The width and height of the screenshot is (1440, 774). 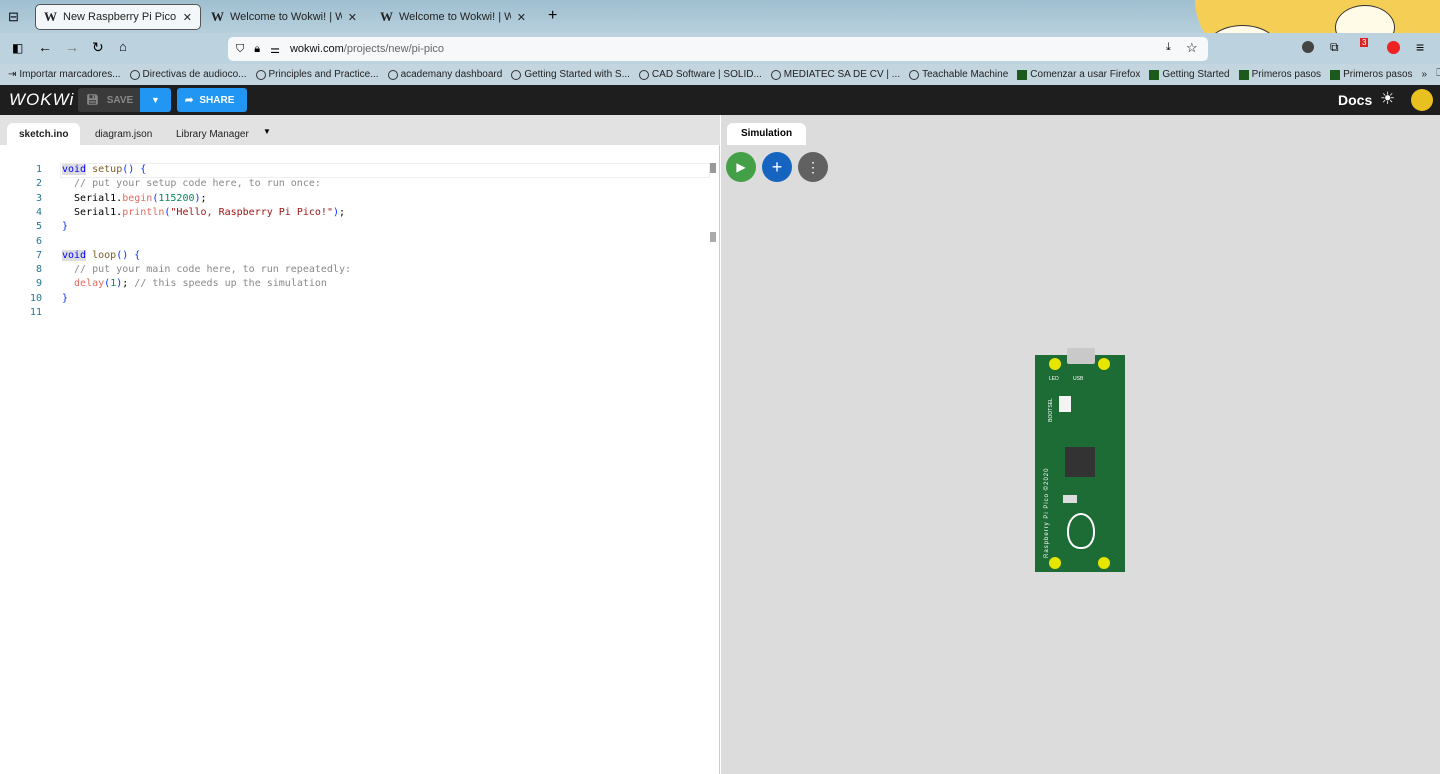 I want to click on scrollbar-thumb, so click(x=713, y=168).